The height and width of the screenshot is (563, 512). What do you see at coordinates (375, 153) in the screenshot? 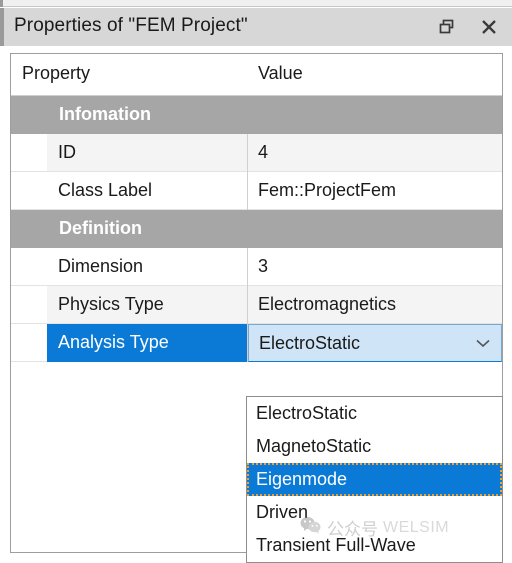
I see `row-value: 4` at bounding box center [375, 153].